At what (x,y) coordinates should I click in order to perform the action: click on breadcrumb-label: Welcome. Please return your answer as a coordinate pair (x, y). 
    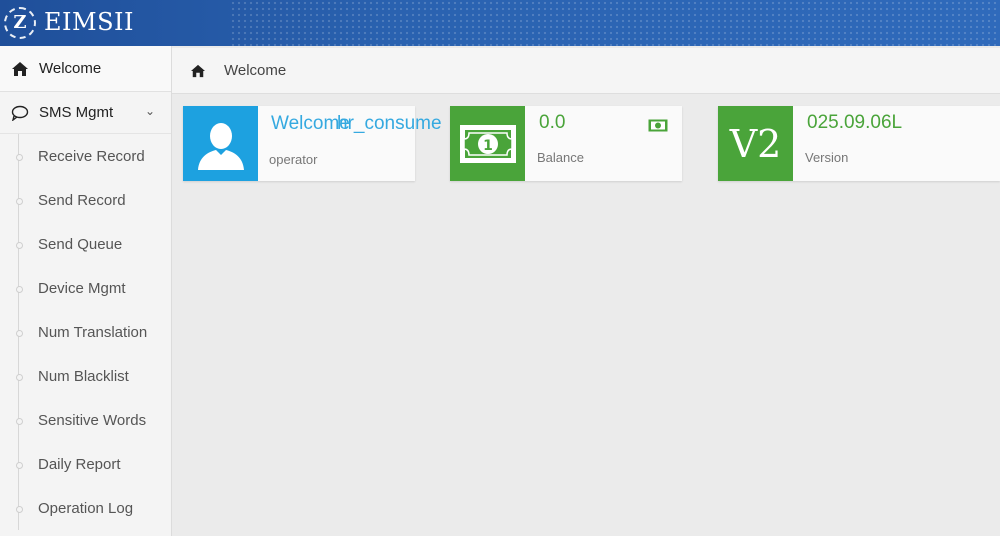
    Looking at the image, I should click on (255, 70).